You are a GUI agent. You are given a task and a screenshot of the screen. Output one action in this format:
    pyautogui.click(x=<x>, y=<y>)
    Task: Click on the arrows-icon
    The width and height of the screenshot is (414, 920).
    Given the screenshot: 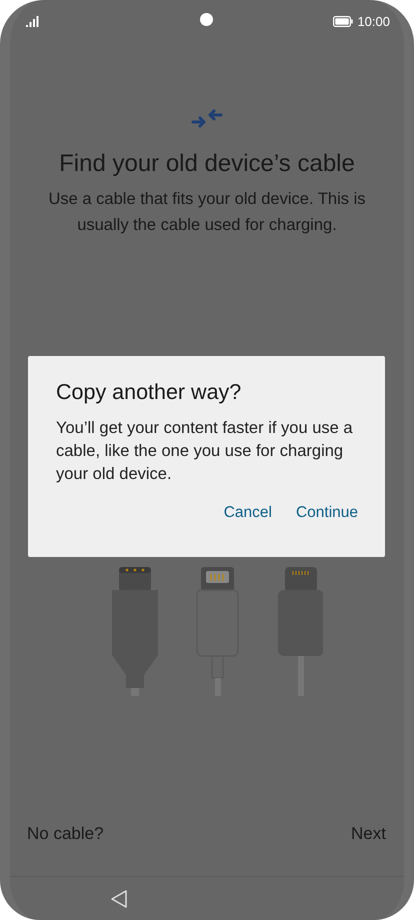 What is the action you would take?
    pyautogui.click(x=207, y=119)
    